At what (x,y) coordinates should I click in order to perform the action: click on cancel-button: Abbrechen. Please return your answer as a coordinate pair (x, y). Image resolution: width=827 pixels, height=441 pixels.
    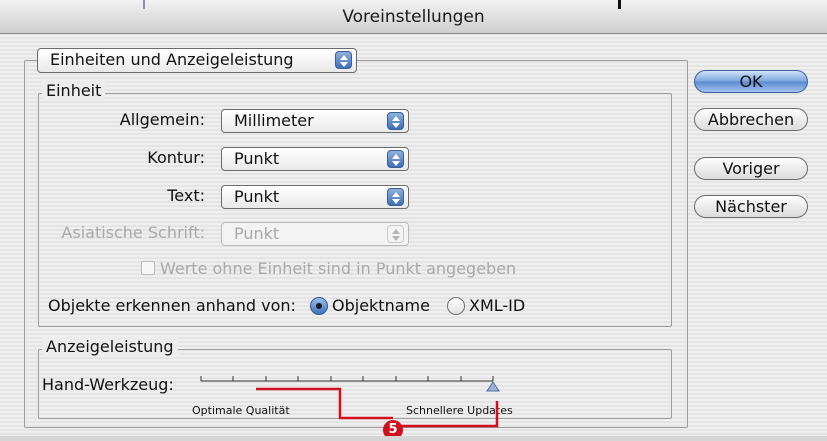
    Looking at the image, I should click on (751, 119).